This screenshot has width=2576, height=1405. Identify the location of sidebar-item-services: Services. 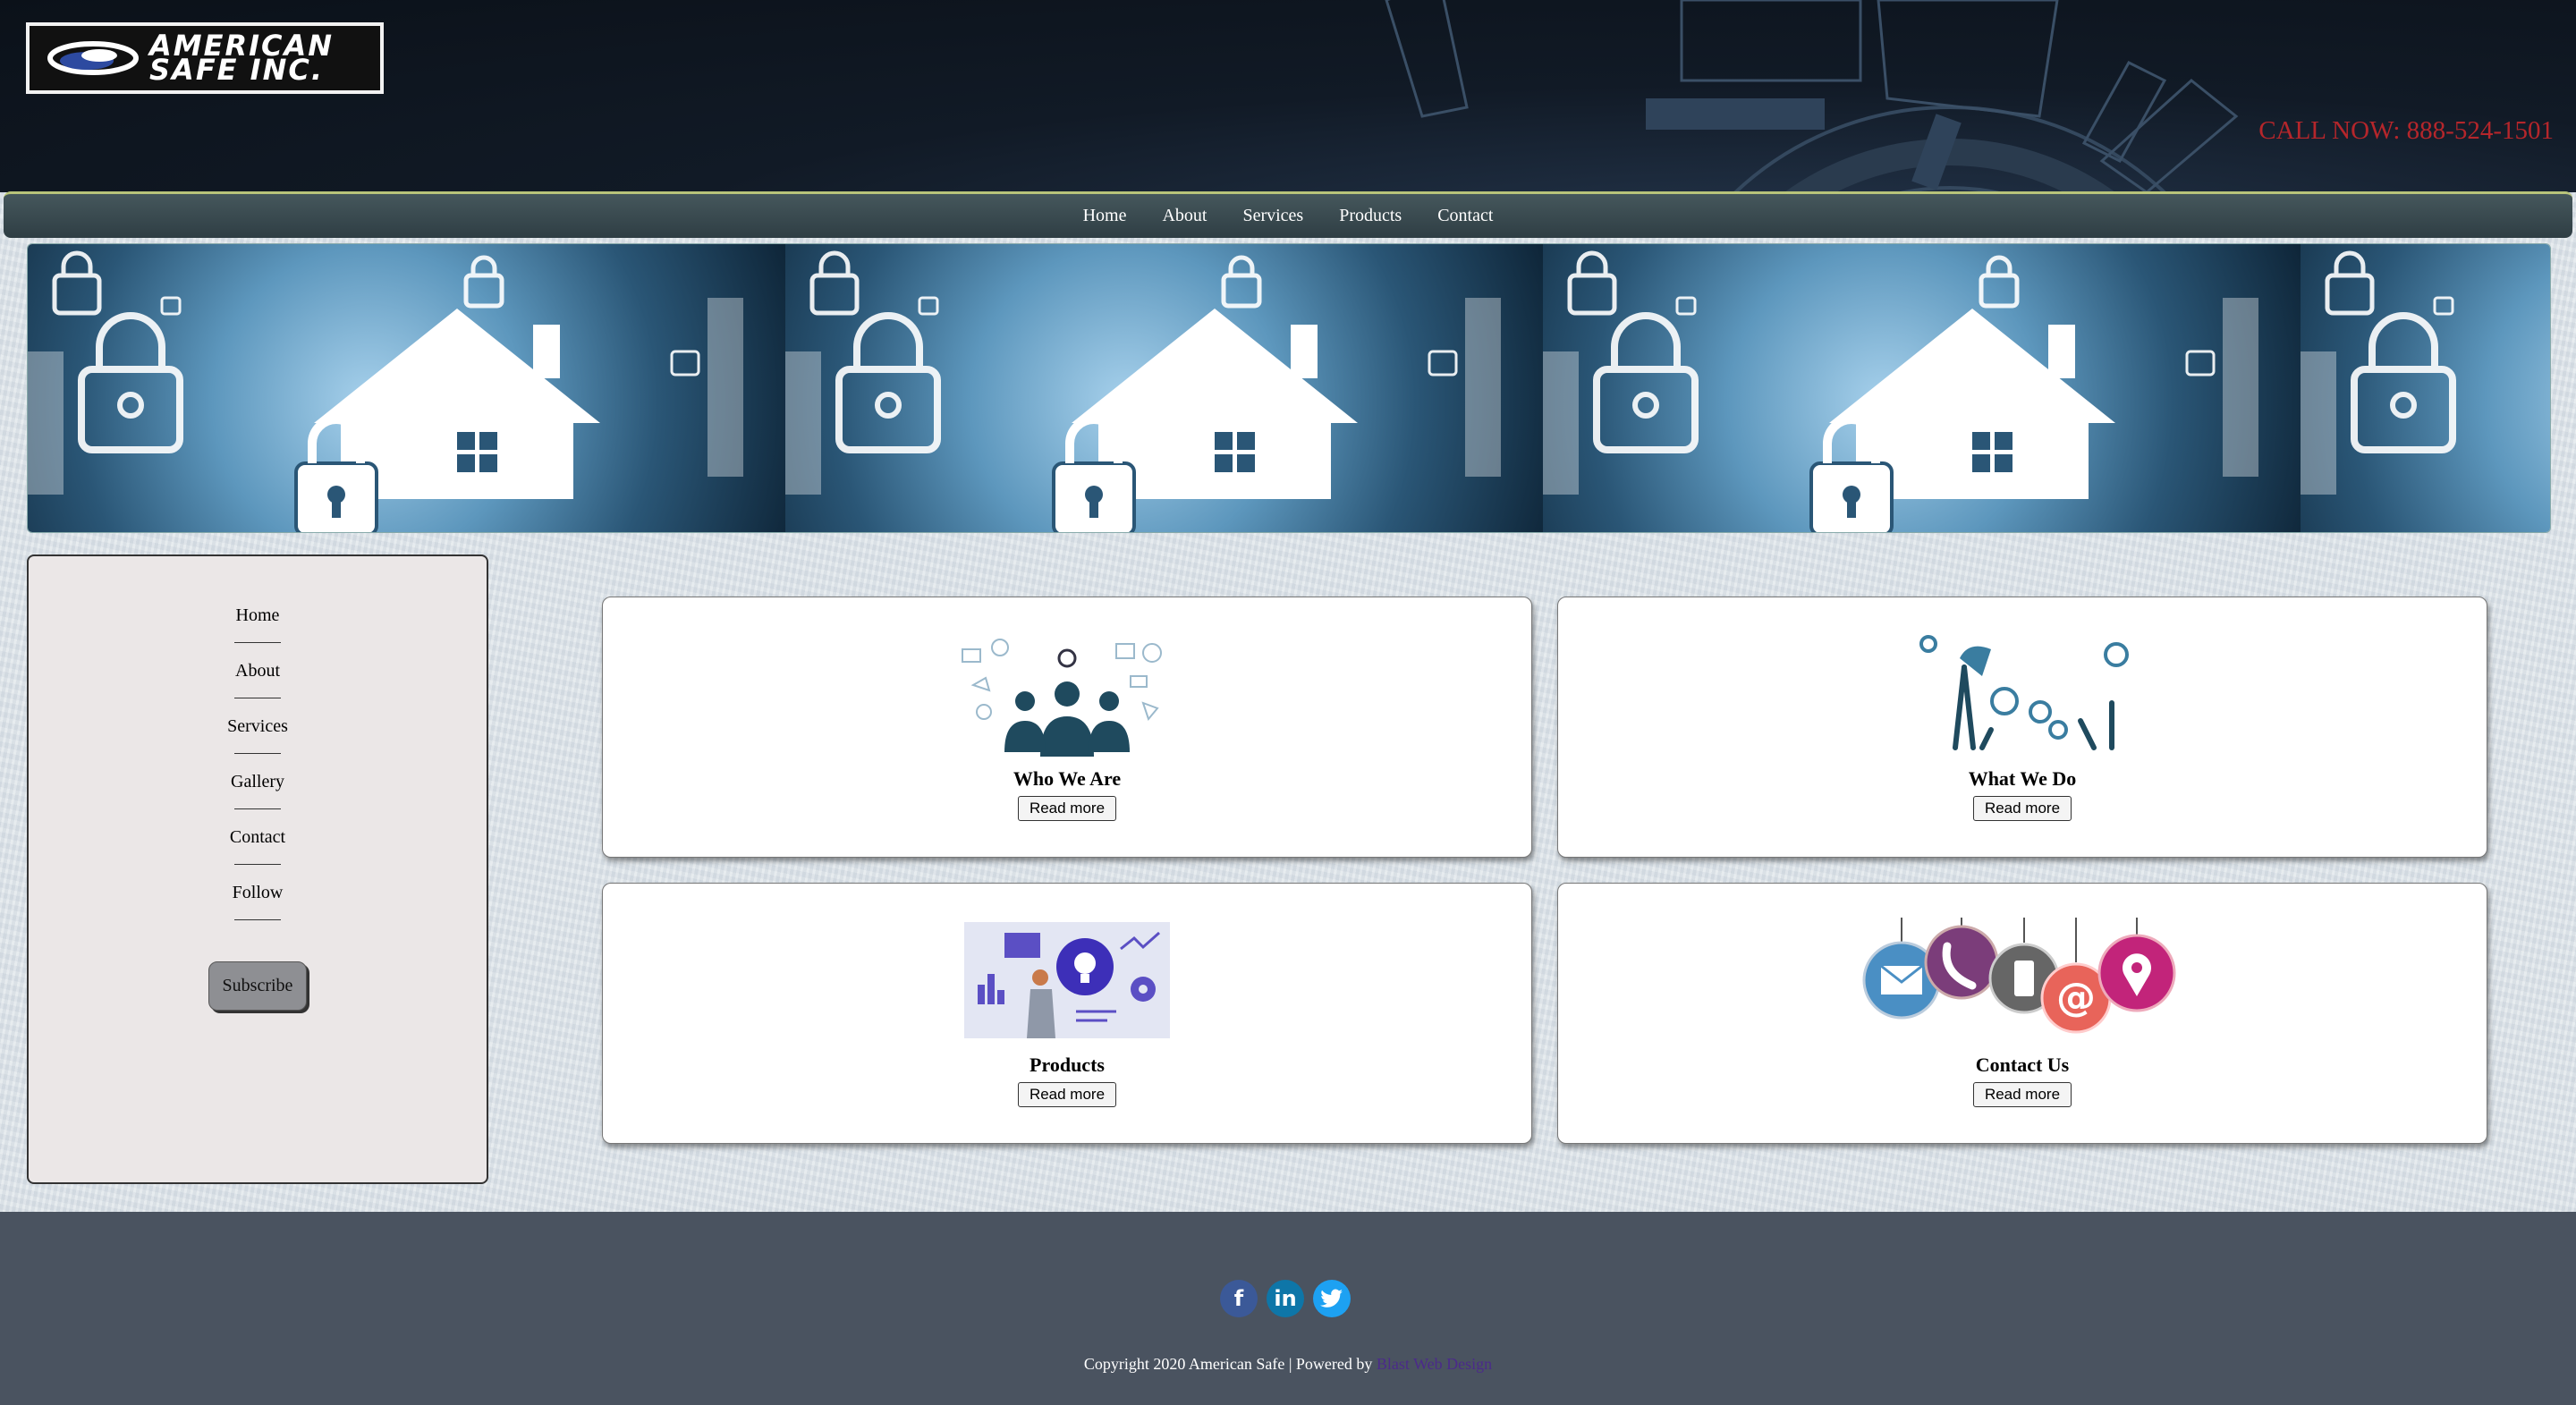
(257, 735).